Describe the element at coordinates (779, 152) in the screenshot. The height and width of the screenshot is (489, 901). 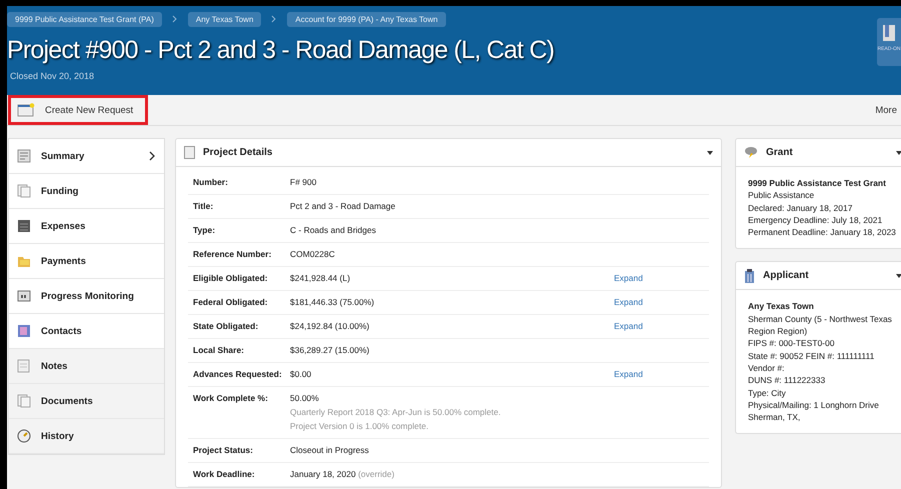
I see `panel-title: Grant` at that location.